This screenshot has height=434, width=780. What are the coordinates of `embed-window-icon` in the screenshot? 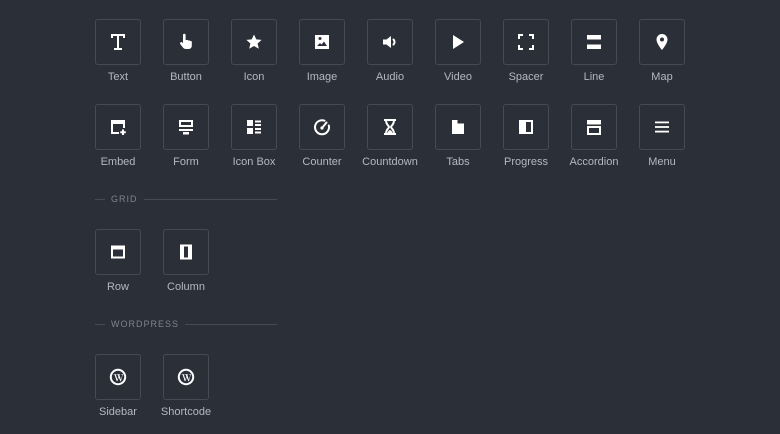 It's located at (118, 127).